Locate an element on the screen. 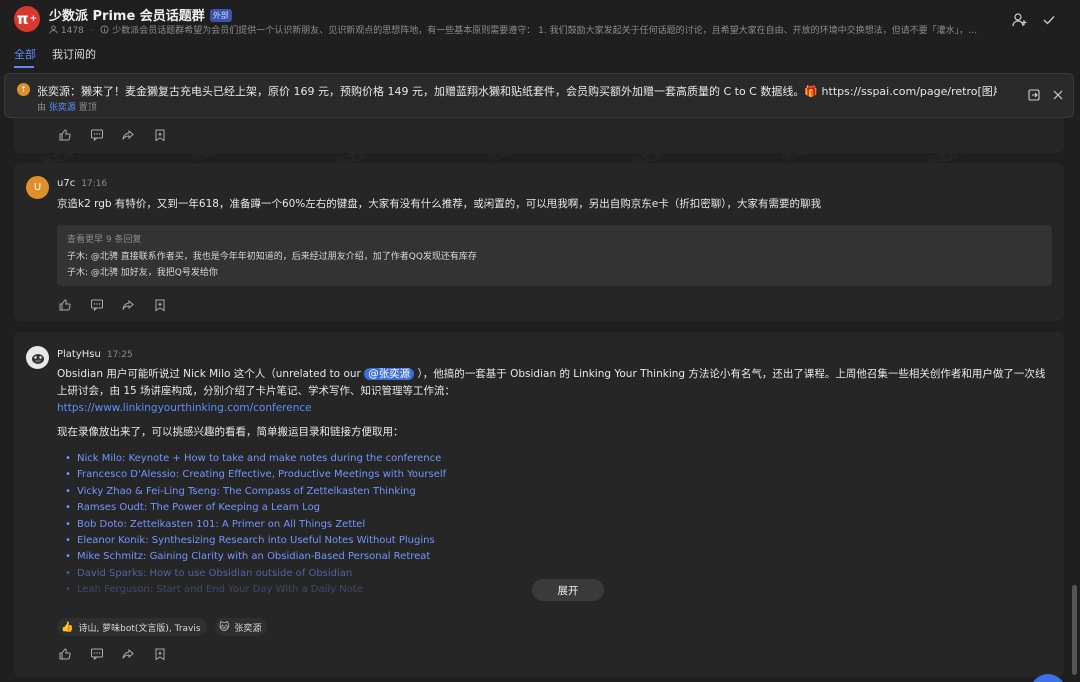 This screenshot has height=682, width=1080. add-member-icon is located at coordinates (1020, 20).